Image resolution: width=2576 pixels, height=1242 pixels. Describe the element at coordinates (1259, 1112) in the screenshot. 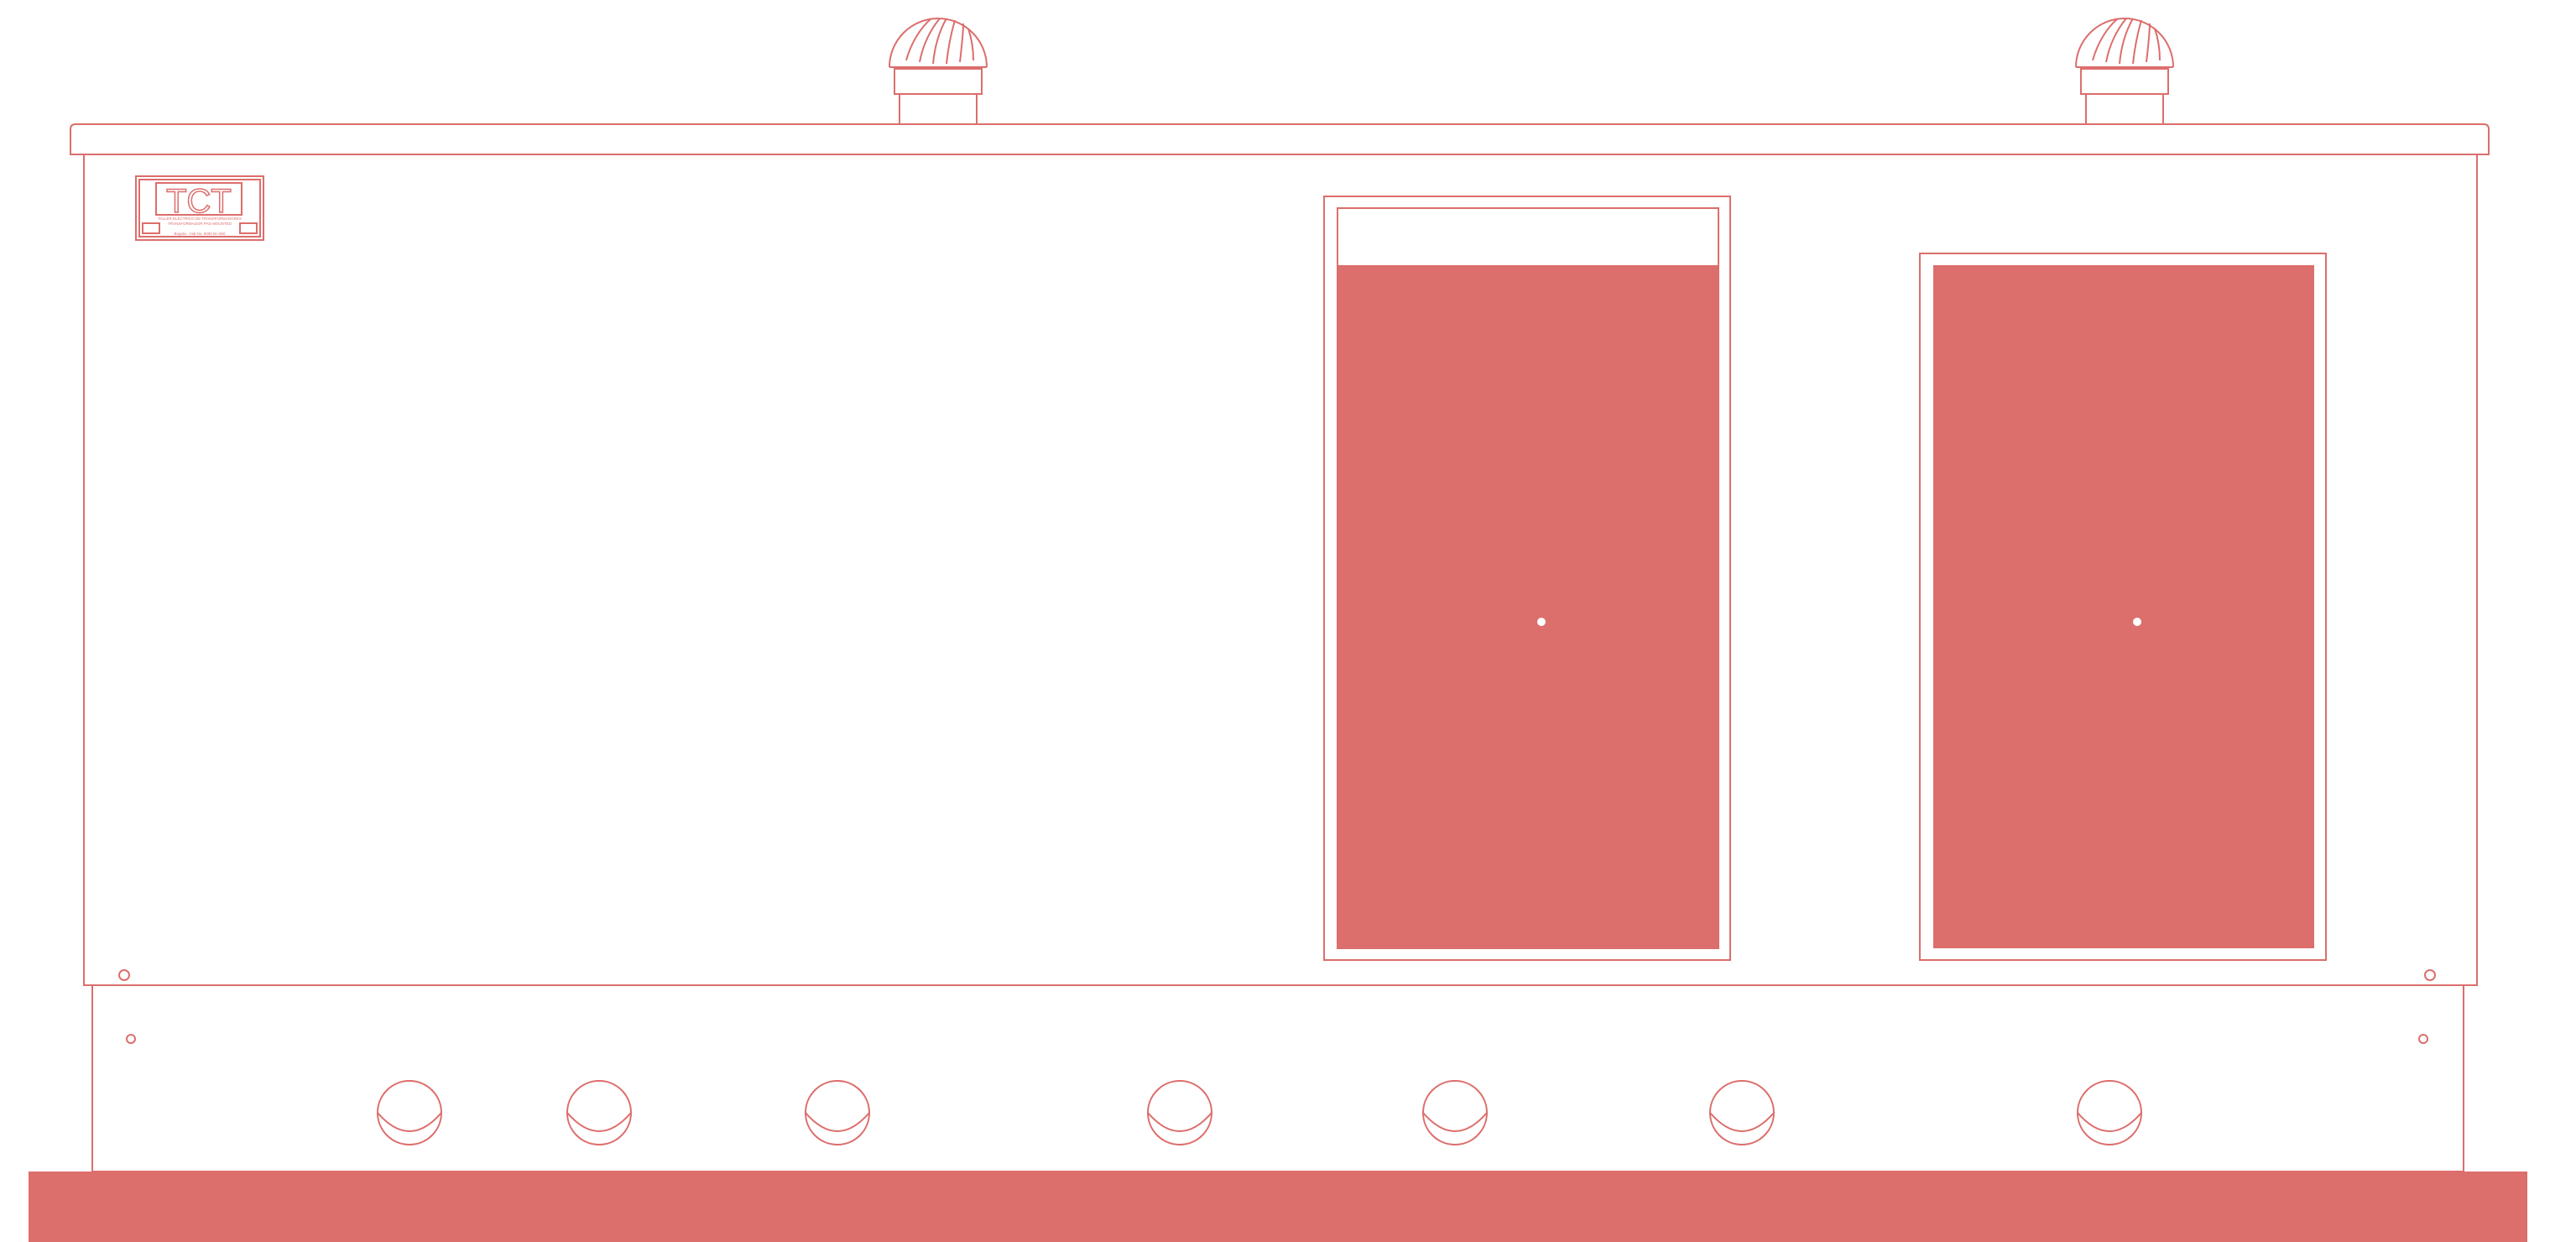

I see `bushing-row` at that location.